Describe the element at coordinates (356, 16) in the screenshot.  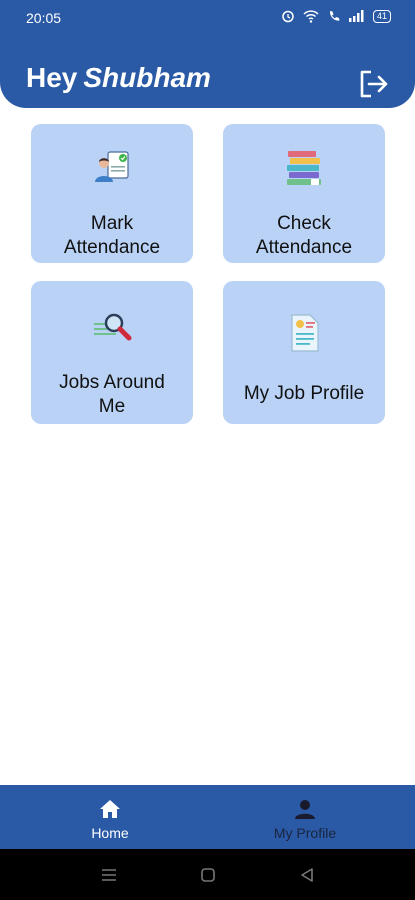
I see `signal-icon` at that location.